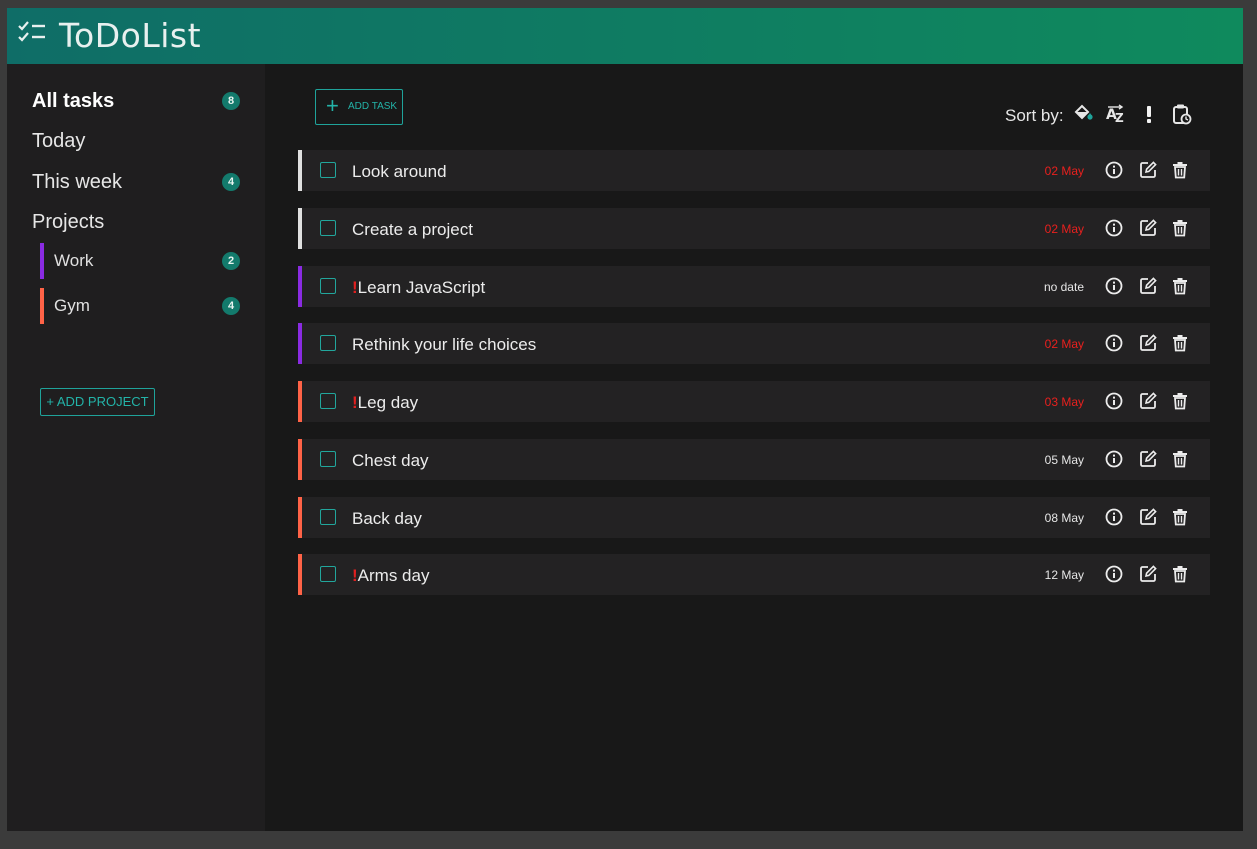 The width and height of the screenshot is (1257, 849). I want to click on sidebar-item-today: Today, so click(58, 141).